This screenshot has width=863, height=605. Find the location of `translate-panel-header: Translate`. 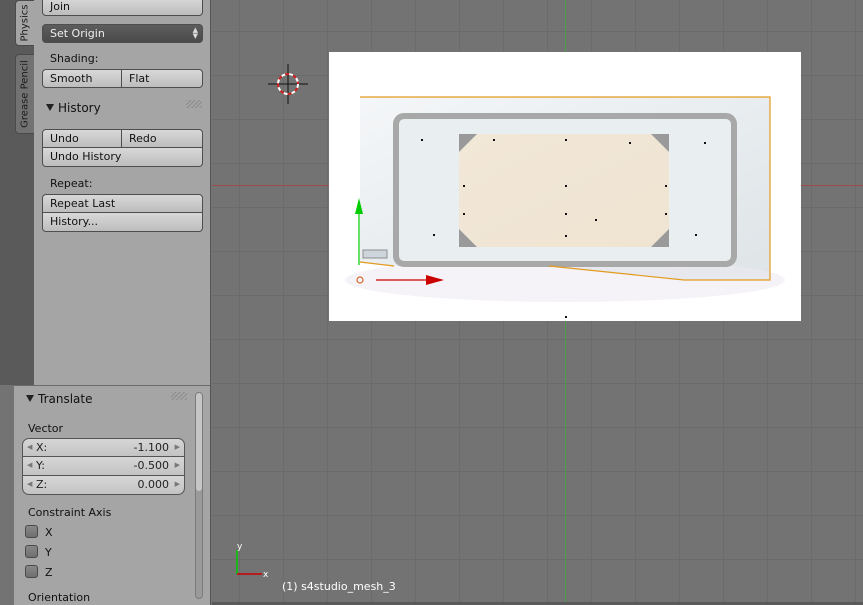

translate-panel-header: Translate is located at coordinates (59, 399).